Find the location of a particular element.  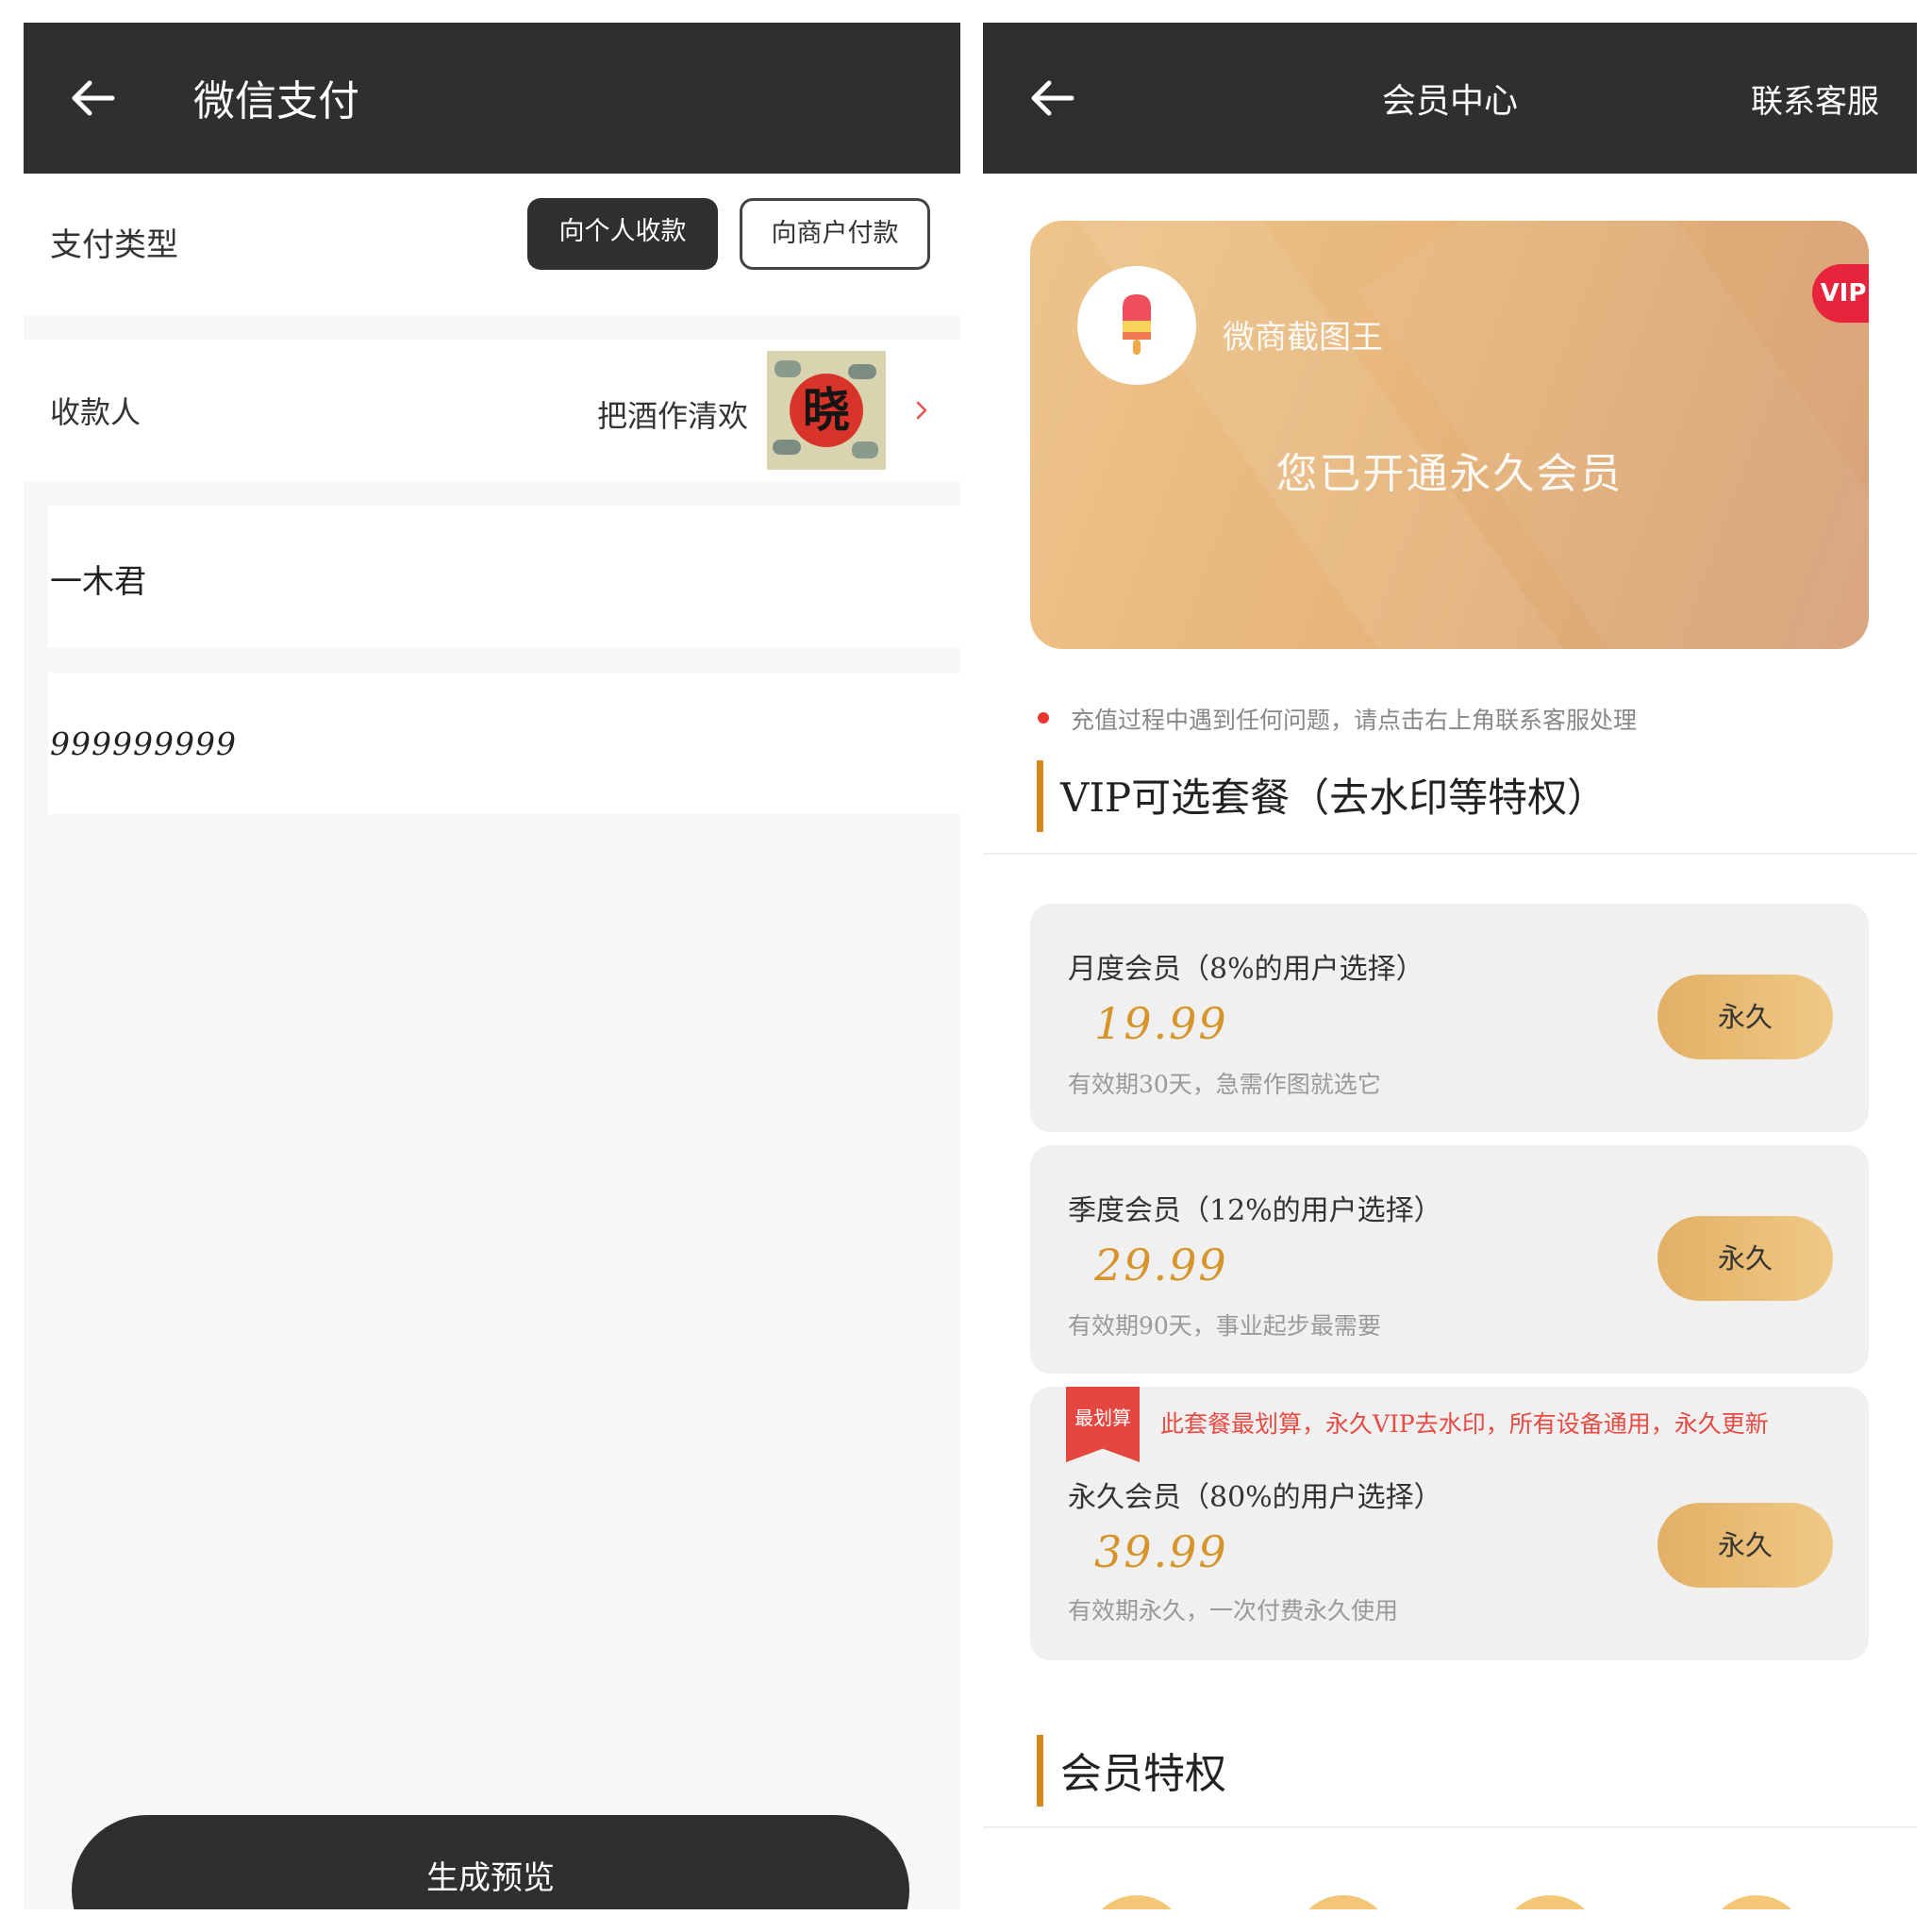

best-value-ribbon: 最划算 is located at coordinates (1103, 1424).